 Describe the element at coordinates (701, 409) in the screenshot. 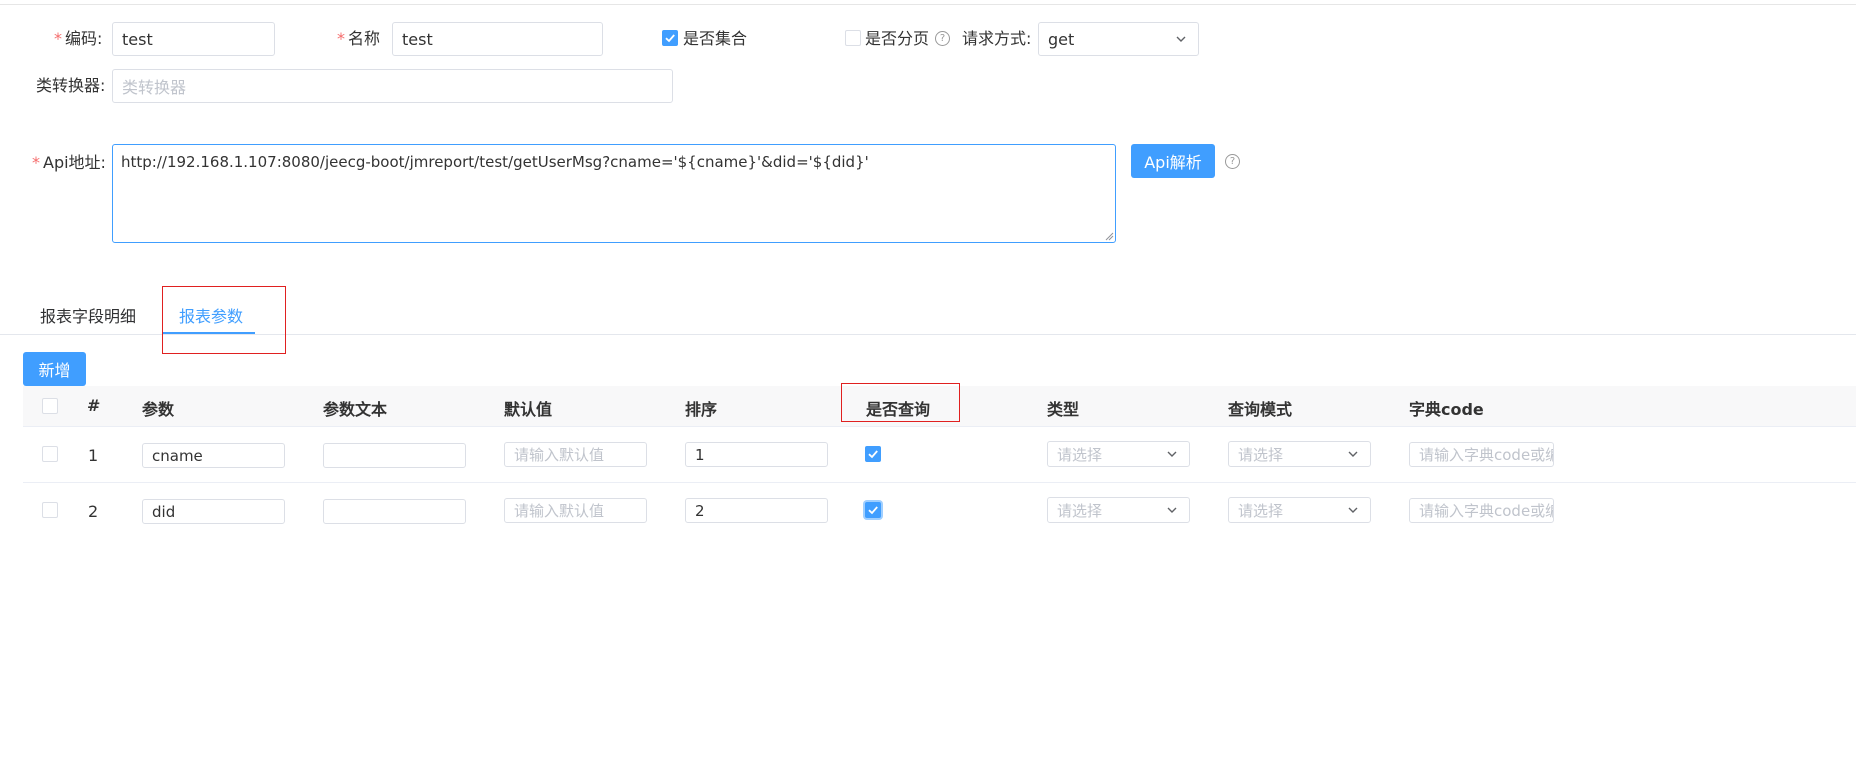

I see `col-order: 排序` at that location.